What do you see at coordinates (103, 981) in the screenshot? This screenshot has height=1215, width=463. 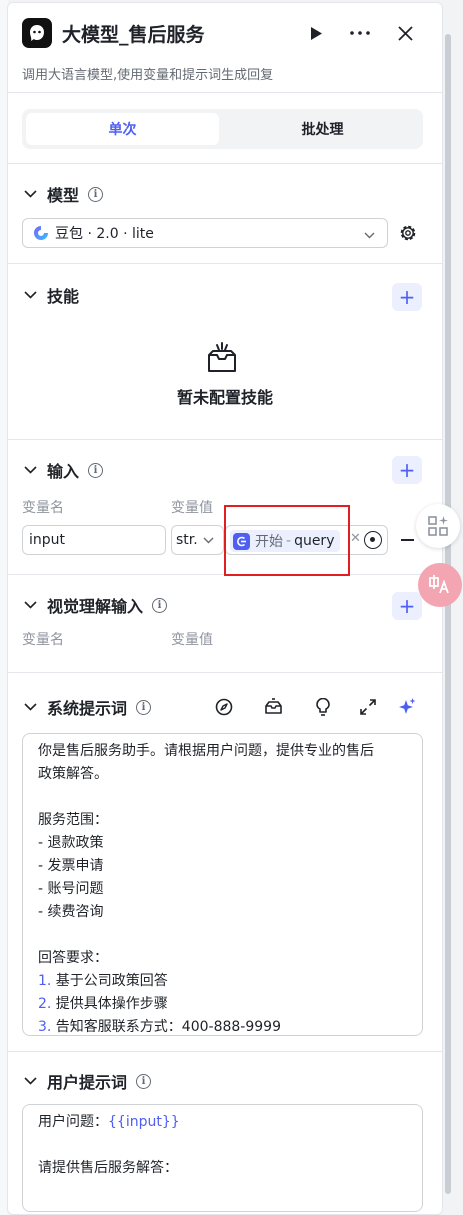 I see `prompt-line: 1. 基于公司政策回答` at bounding box center [103, 981].